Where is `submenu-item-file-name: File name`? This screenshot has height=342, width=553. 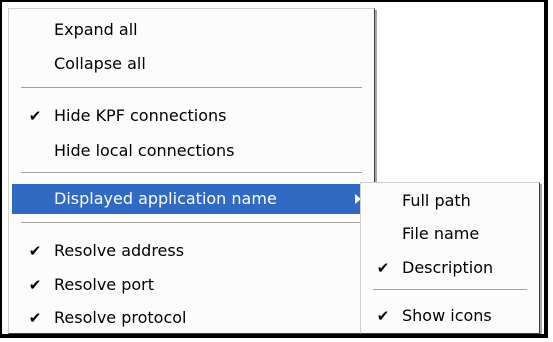
submenu-item-file-name: File name is located at coordinates (450, 234).